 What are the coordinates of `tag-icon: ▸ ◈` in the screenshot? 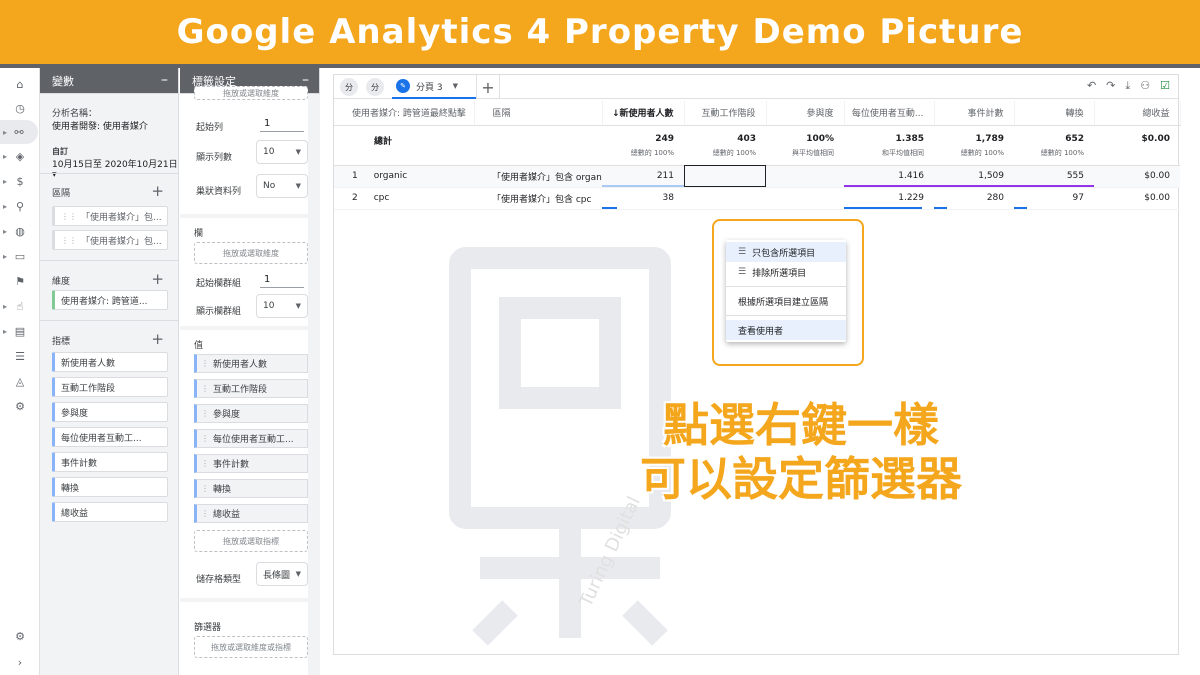 It's located at (20, 156).